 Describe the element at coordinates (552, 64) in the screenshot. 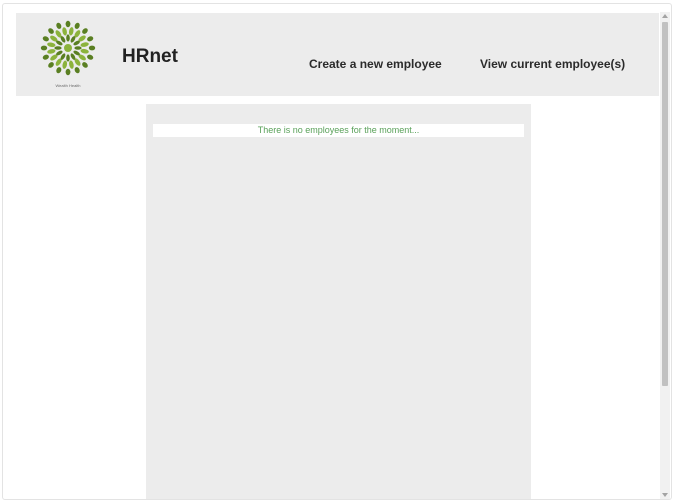

I see `nav-view-employees-link: View current employee(s)` at that location.